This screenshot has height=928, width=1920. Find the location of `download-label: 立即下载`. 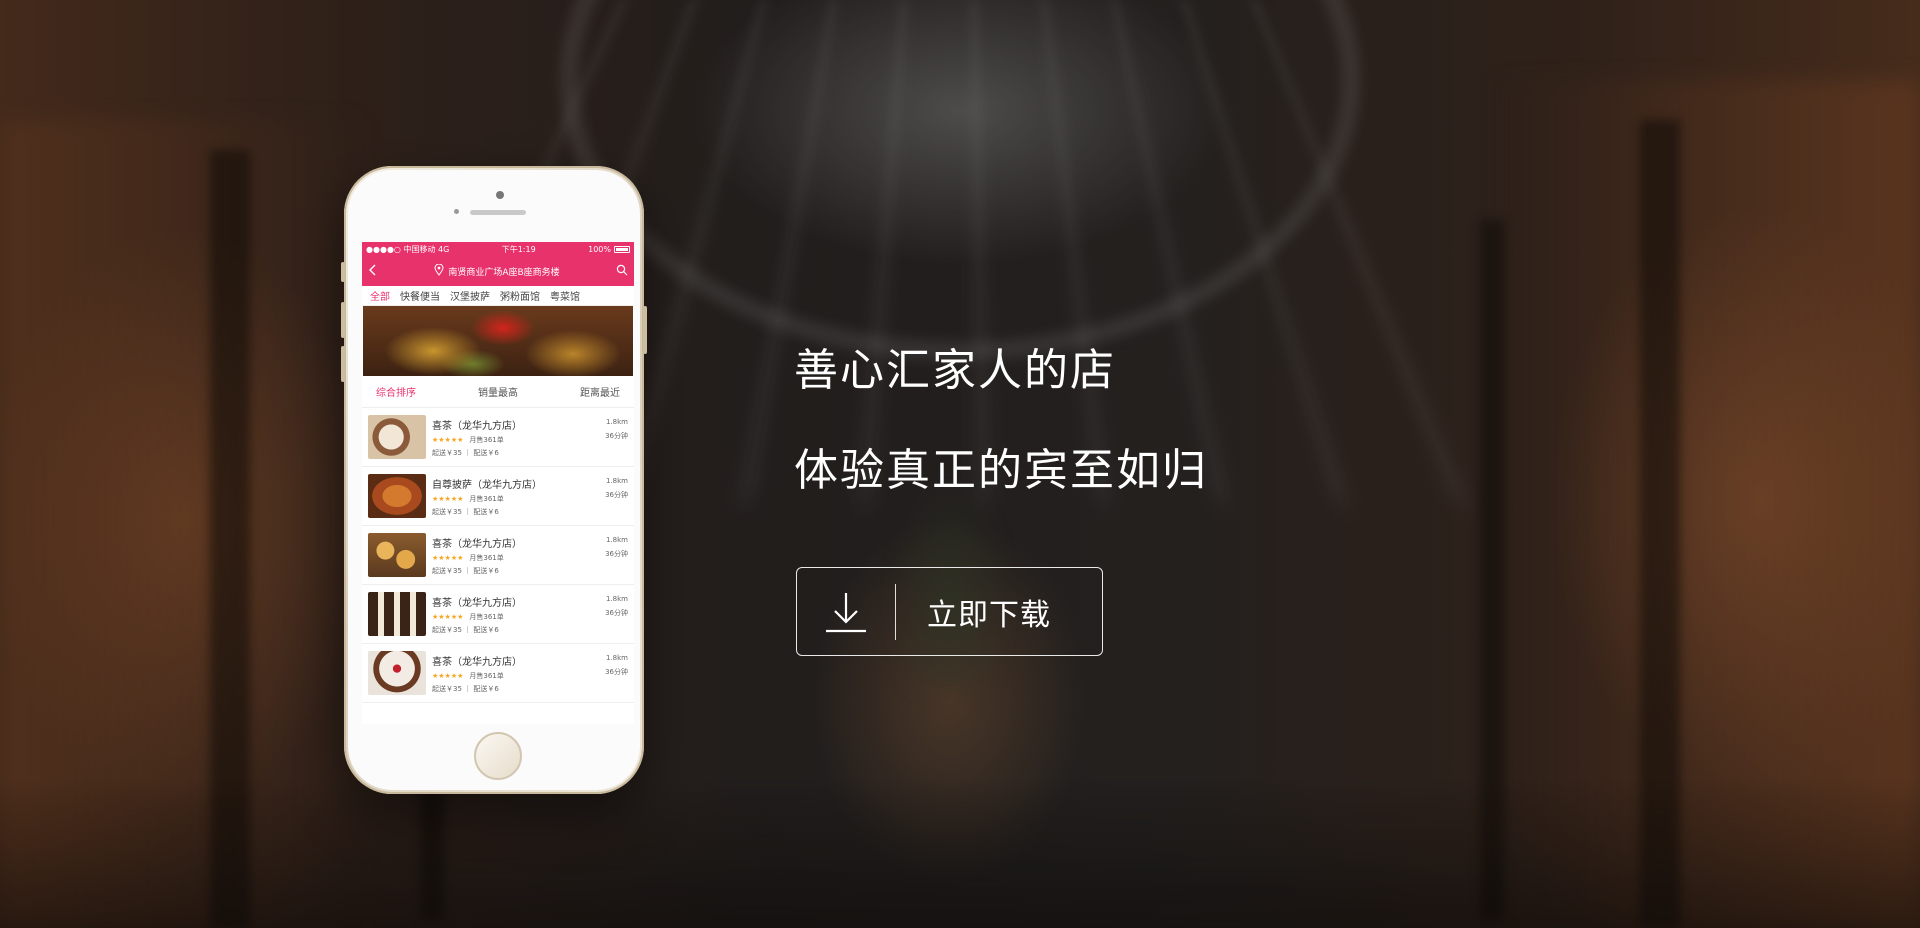

download-label: 立即下载 is located at coordinates (989, 615).